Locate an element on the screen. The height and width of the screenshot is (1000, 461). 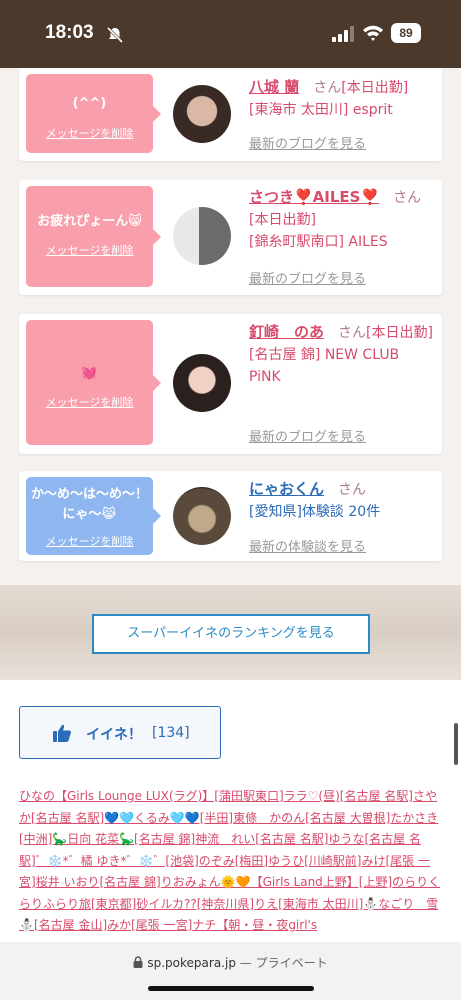
wifi-icon is located at coordinates (373, 33).